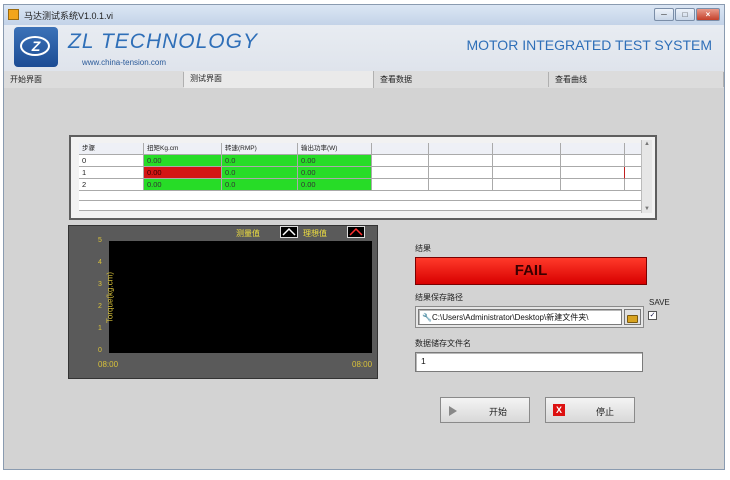 The width and height of the screenshot is (730, 480). I want to click on y-tick-label: 3, so click(100, 284).